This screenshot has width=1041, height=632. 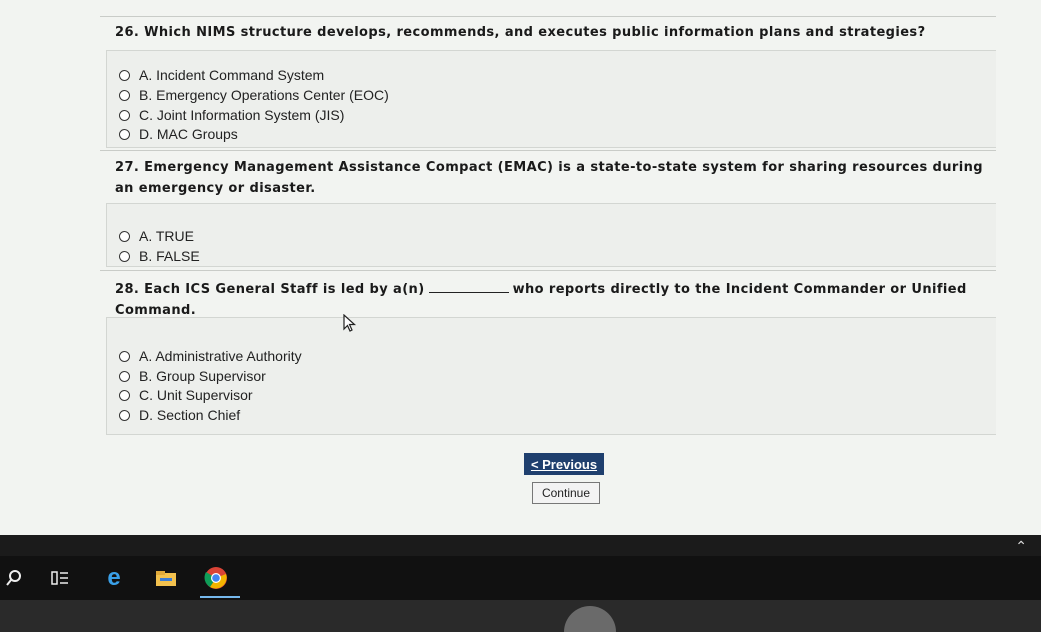 I want to click on previous-button: < Previous, so click(x=564, y=464).